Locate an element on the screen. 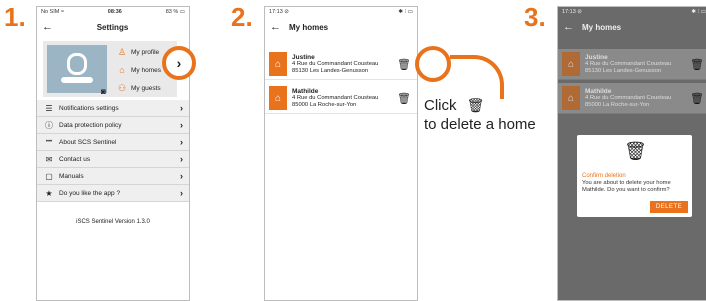 The width and height of the screenshot is (706, 301). menu-my-homes: ⌂ My homes is located at coordinates (139, 70).